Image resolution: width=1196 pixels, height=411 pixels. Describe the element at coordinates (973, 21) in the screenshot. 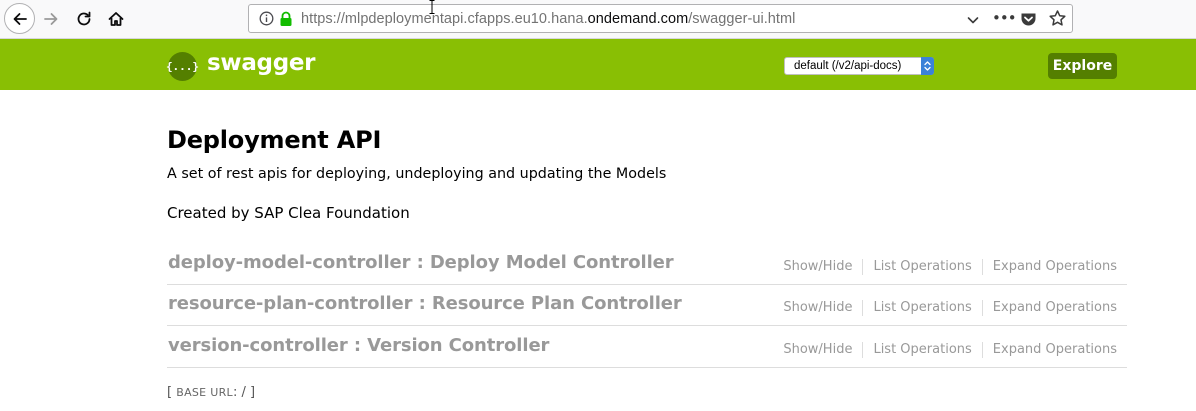

I see `chevron-down-icon` at that location.